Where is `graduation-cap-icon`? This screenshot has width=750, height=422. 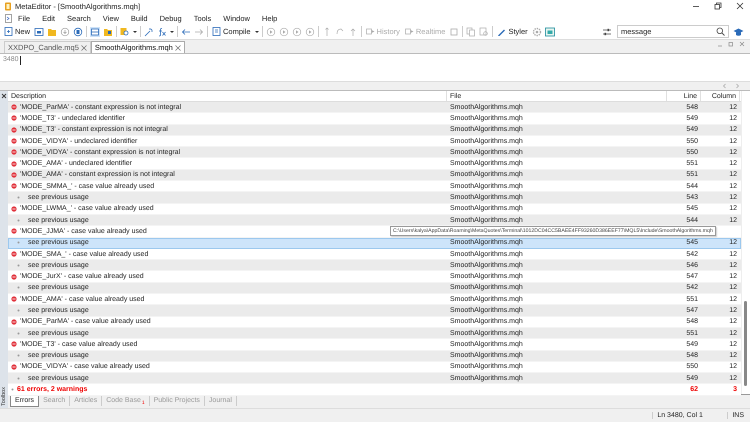 graduation-cap-icon is located at coordinates (738, 31).